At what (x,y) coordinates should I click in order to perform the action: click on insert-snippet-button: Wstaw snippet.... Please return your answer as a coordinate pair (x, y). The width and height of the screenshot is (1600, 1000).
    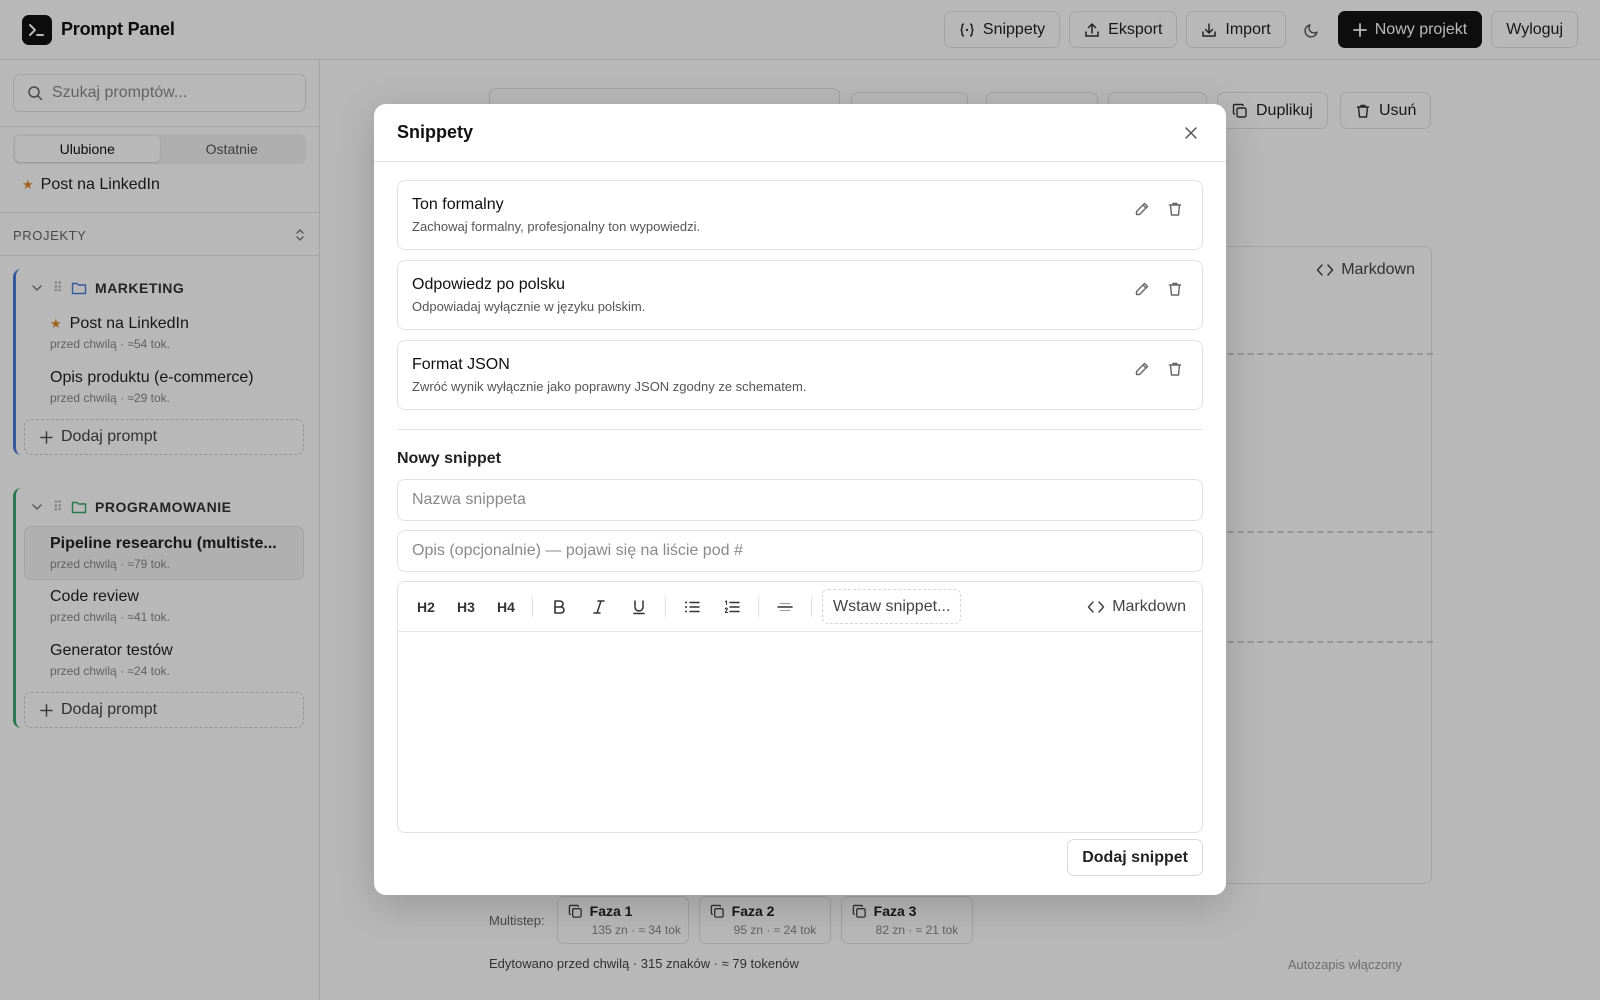
    Looking at the image, I should click on (892, 606).